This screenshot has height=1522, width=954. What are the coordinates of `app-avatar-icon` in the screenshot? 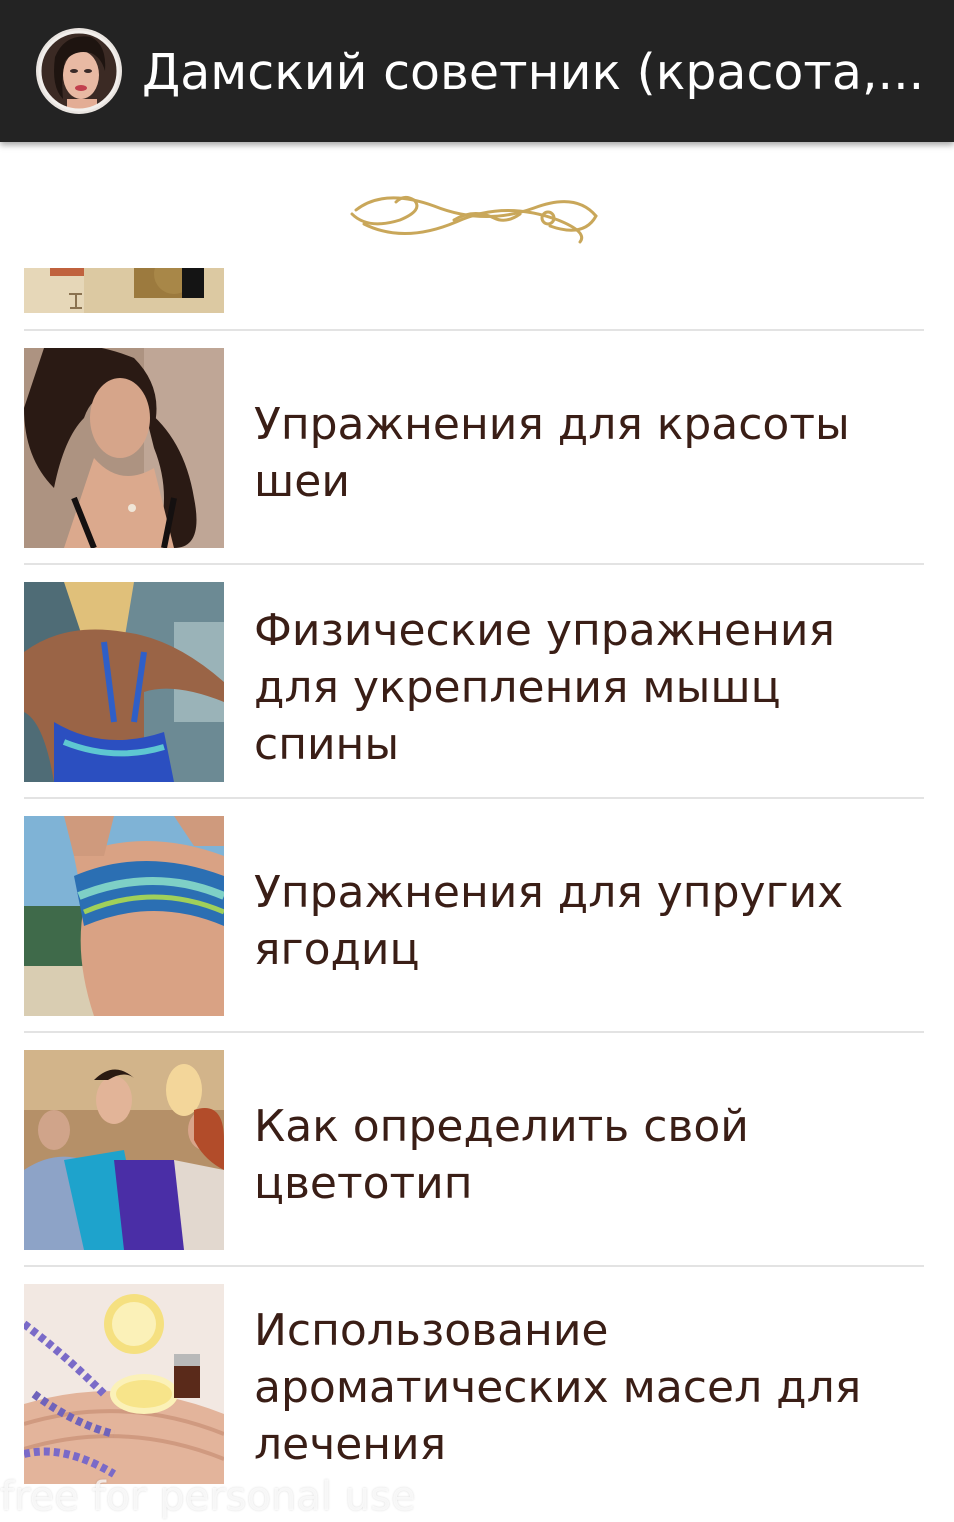 It's located at (79, 71).